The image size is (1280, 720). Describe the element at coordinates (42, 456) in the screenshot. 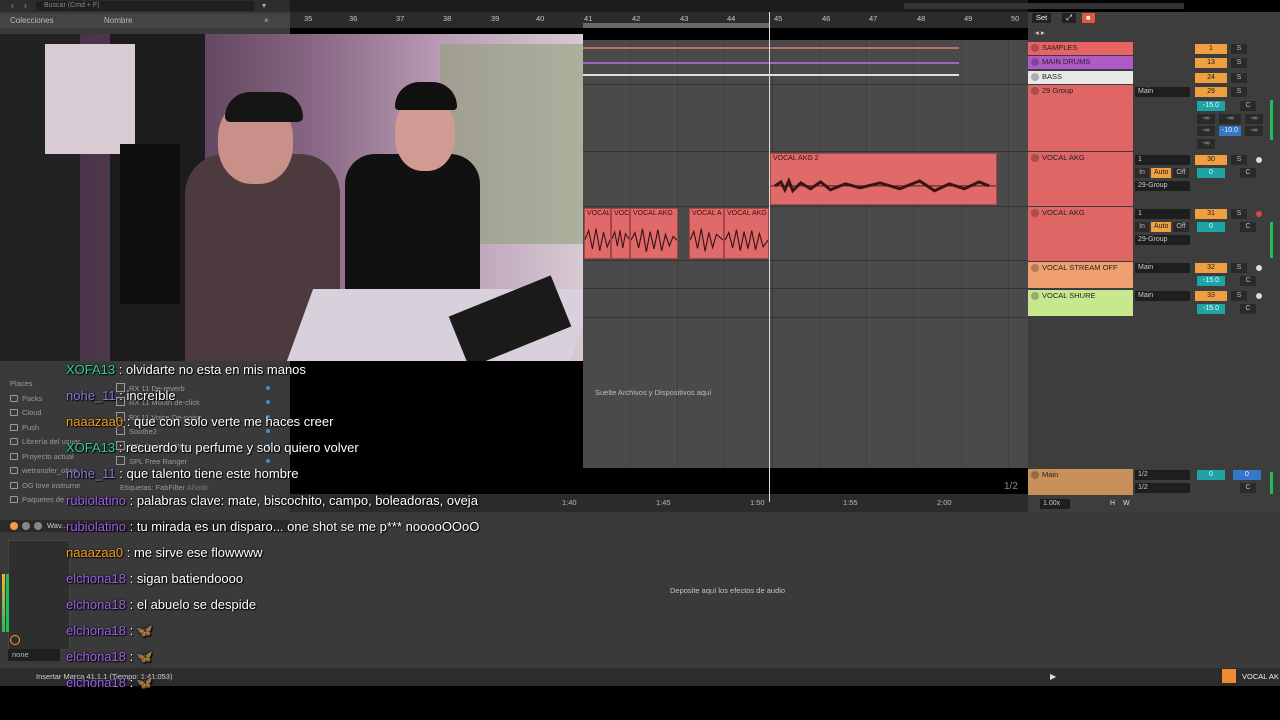

I see `sidebar-item-current-project: Proyecto actual` at that location.